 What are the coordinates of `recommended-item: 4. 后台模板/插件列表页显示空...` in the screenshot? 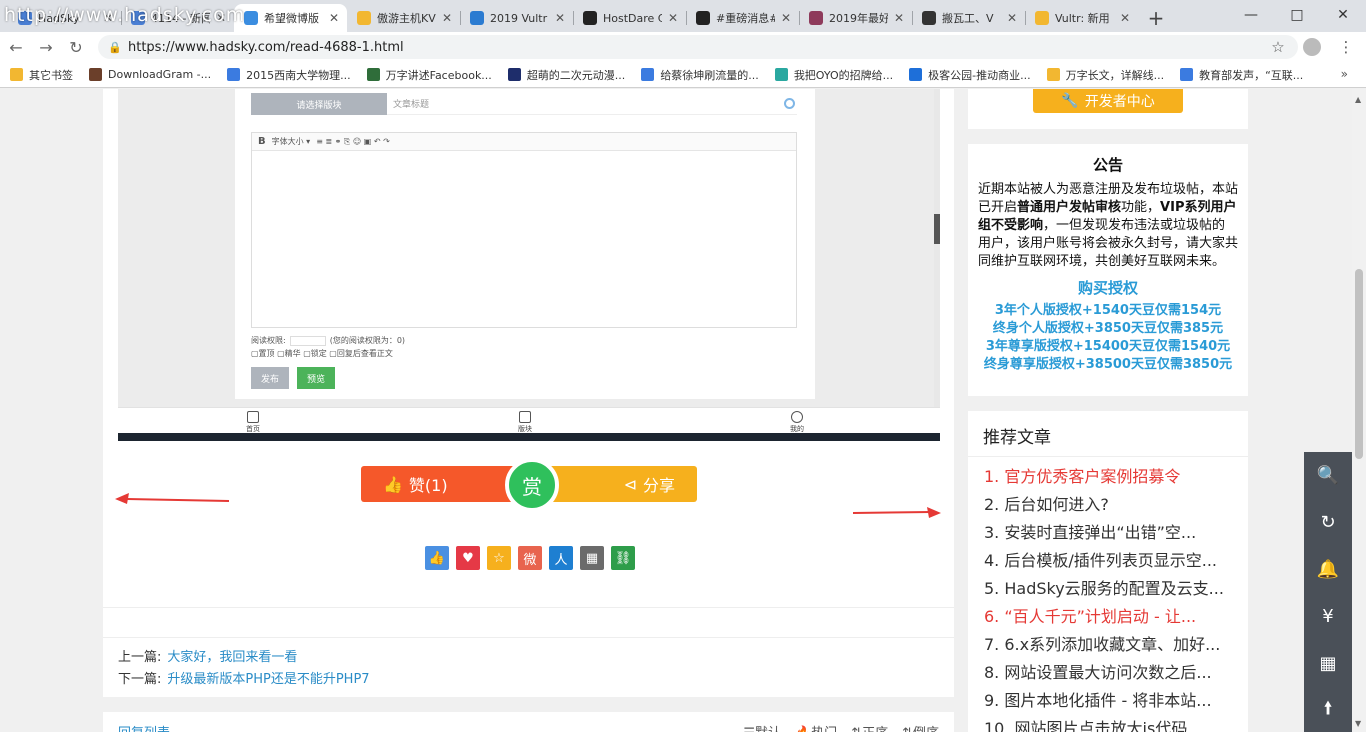 It's located at (1111, 561).